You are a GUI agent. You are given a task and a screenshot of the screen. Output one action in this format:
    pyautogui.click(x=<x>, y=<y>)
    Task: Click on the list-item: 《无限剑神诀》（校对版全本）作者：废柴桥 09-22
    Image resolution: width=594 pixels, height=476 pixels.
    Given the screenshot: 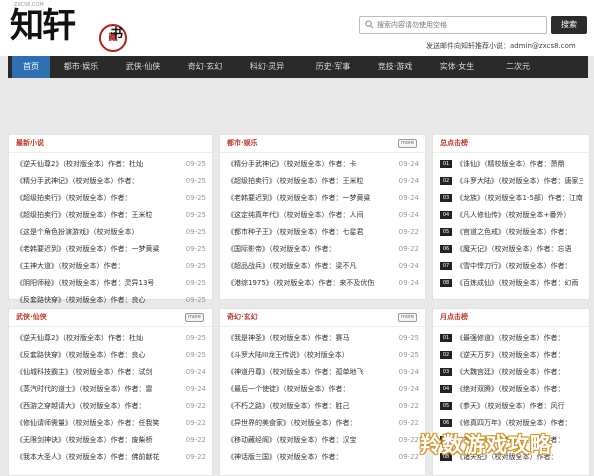 What is the action you would take?
    pyautogui.click(x=111, y=440)
    